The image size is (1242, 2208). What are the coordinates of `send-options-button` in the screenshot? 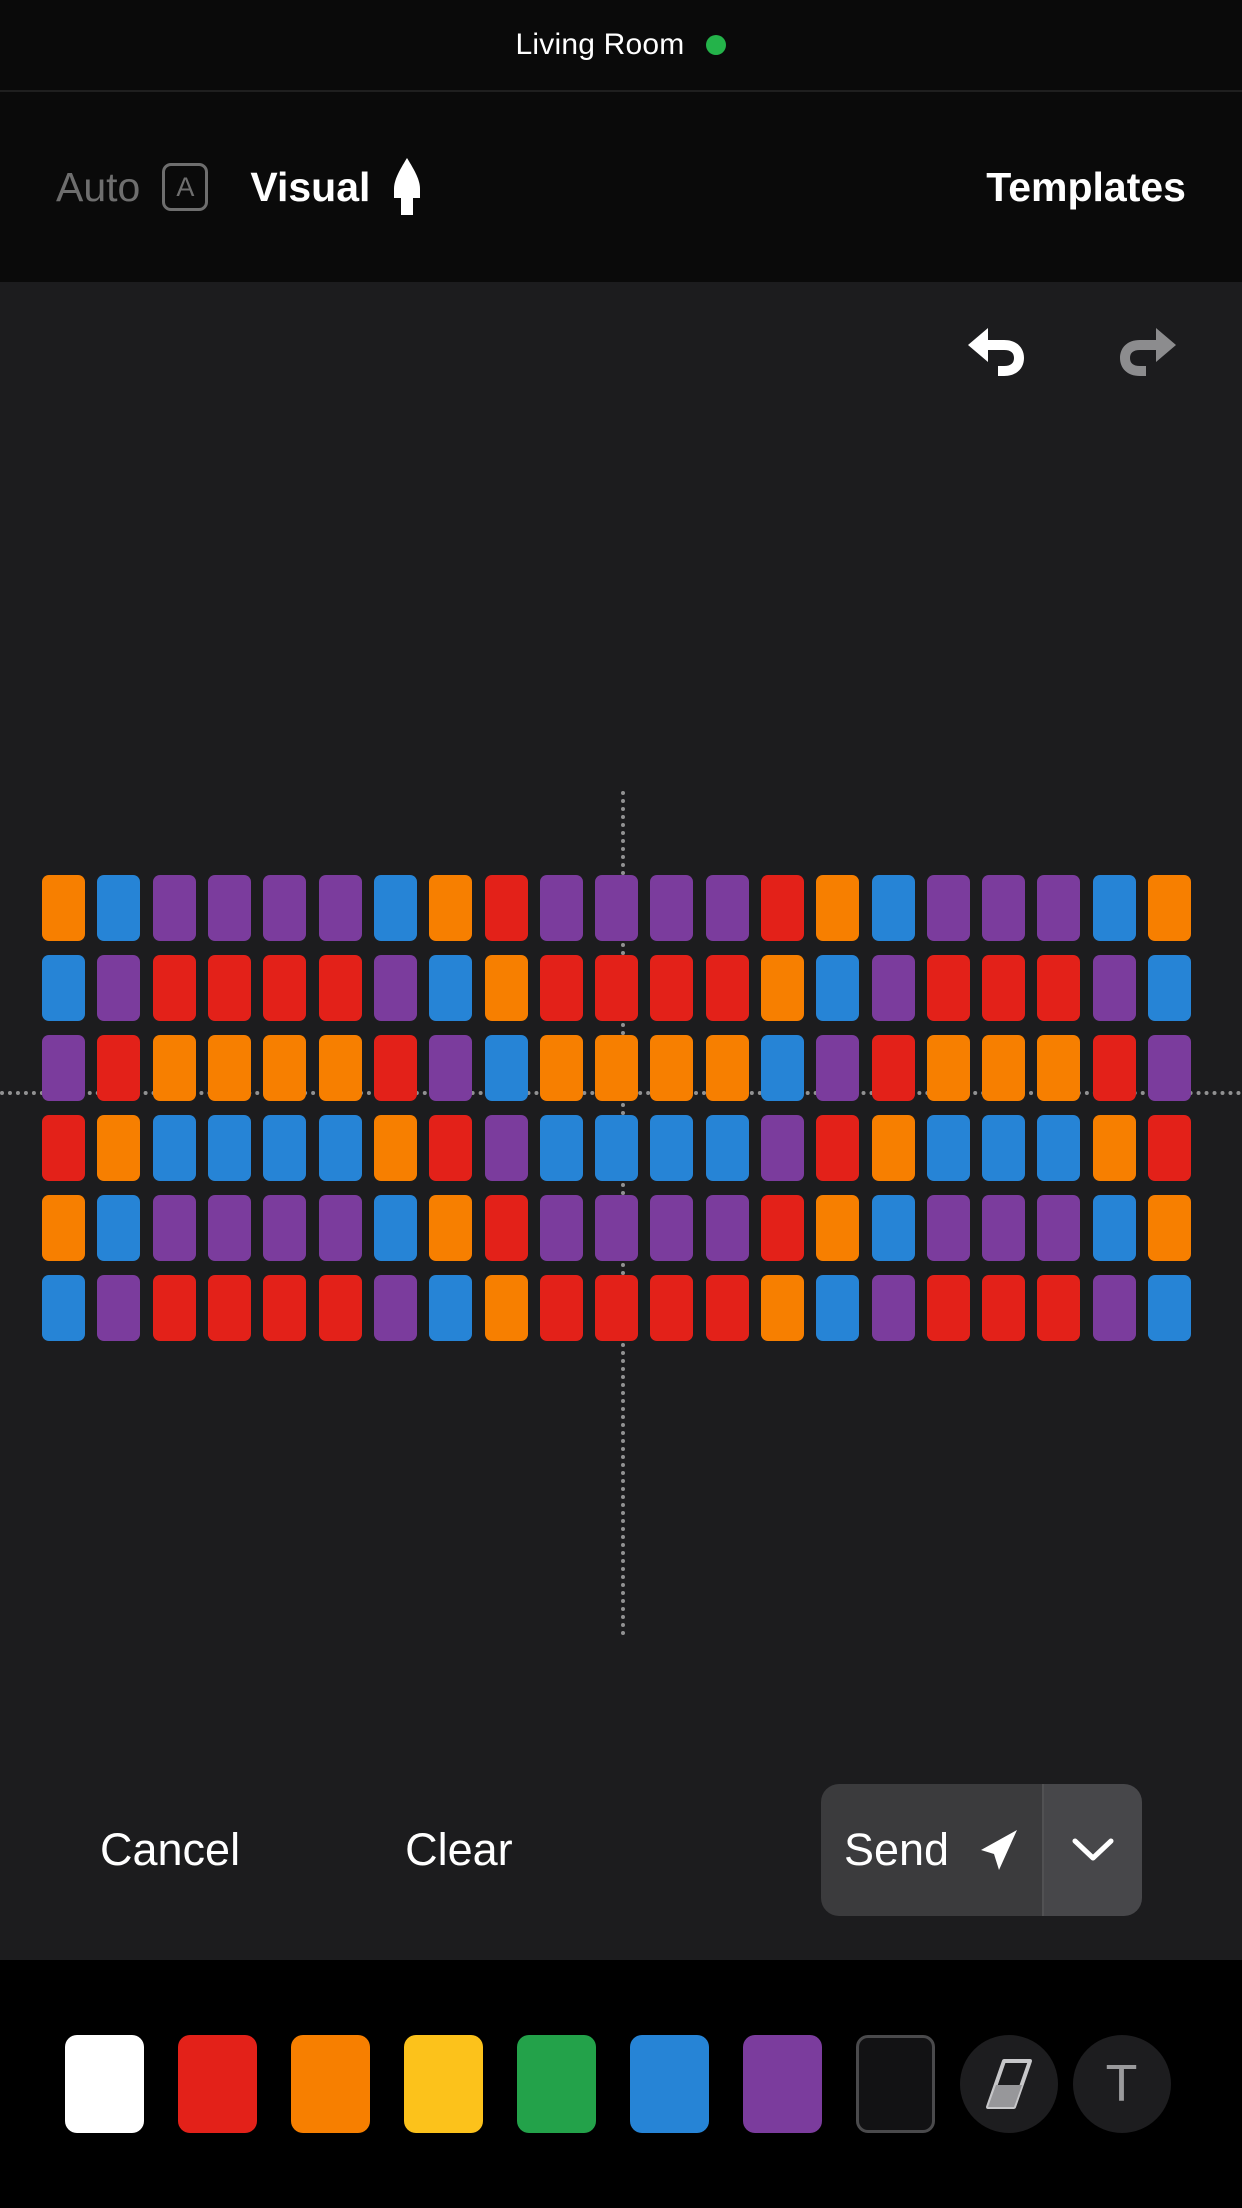 It's located at (1093, 1850).